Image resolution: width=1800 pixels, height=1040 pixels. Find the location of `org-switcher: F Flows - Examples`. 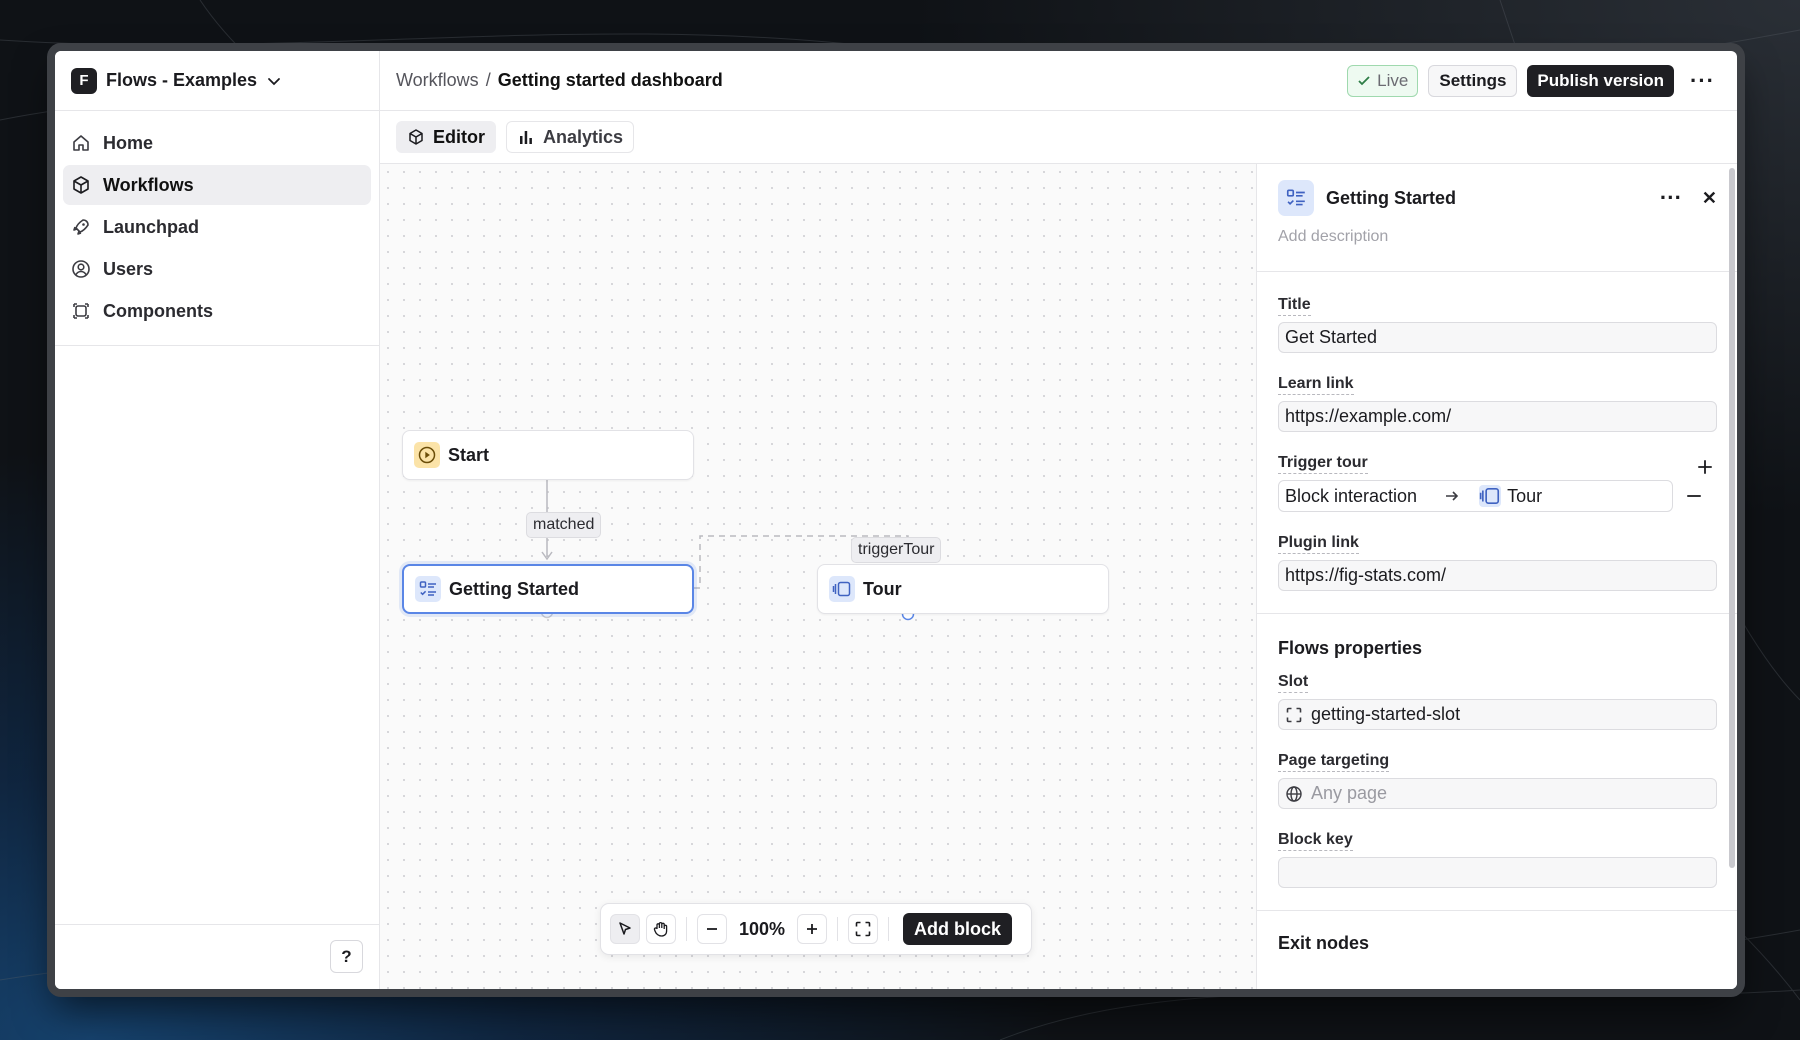

org-switcher: F Flows - Examples is located at coordinates (217, 81).